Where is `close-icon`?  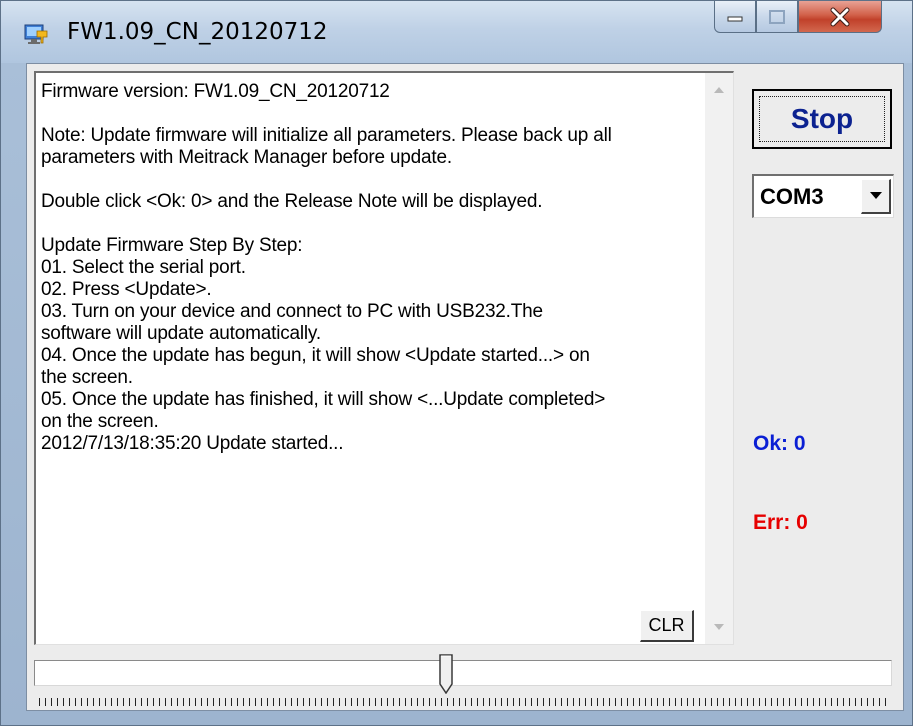
close-icon is located at coordinates (840, 16).